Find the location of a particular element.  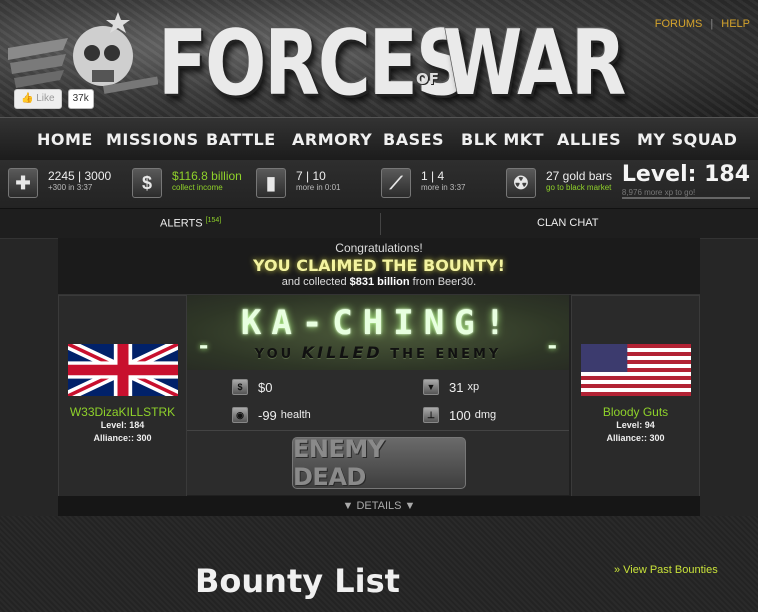

alerts-chat-tabs: ALERTS [154] CLAN CHAT is located at coordinates (379, 224).